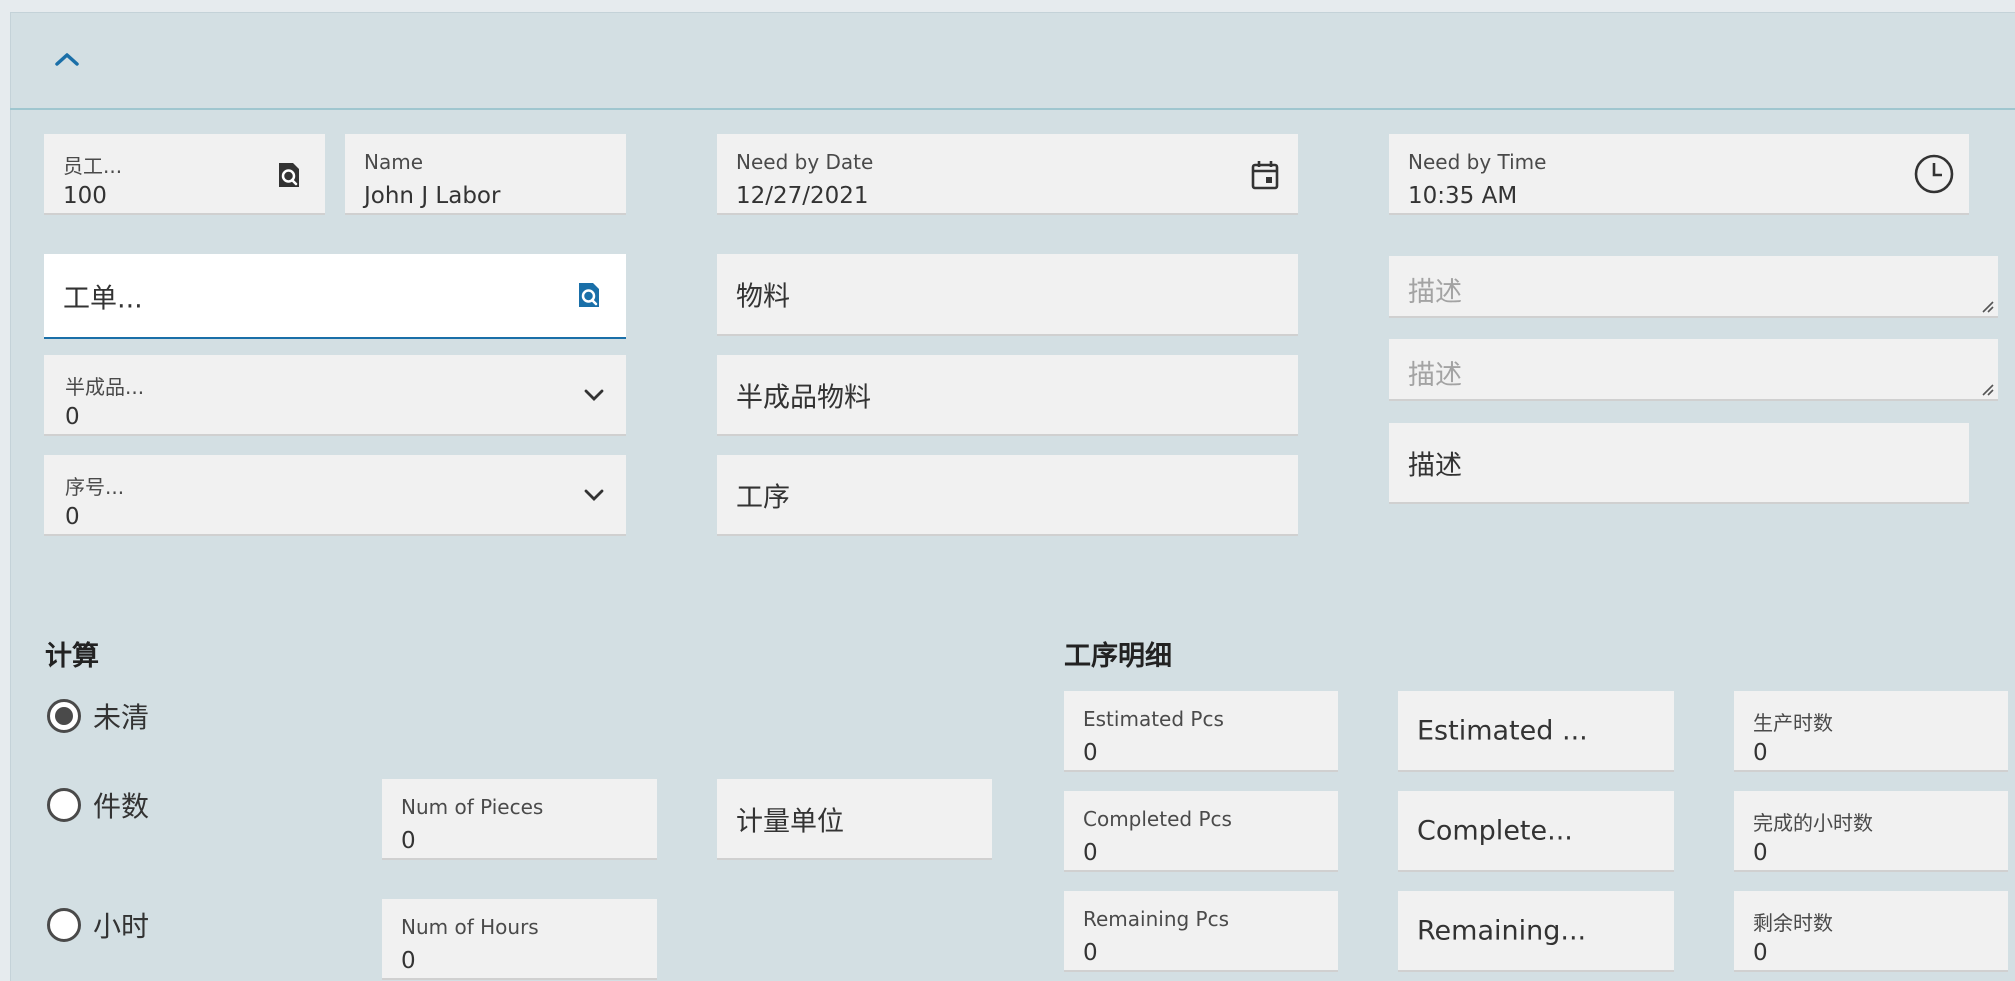 The image size is (2015, 981). Describe the element at coordinates (1201, 731) in the screenshot. I see `estimated-pcs-field: Estimated Pcs 0` at that location.